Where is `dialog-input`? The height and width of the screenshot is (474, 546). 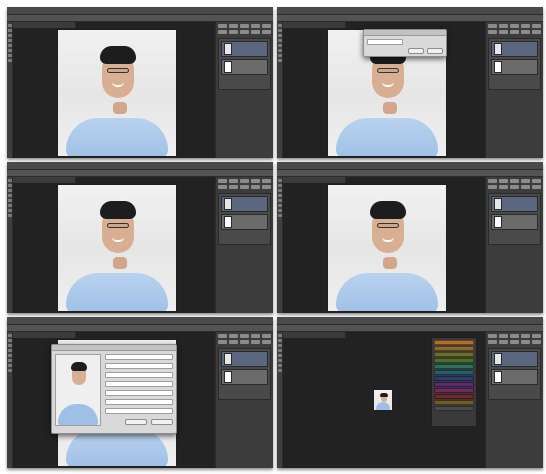
dialog-input is located at coordinates (385, 42).